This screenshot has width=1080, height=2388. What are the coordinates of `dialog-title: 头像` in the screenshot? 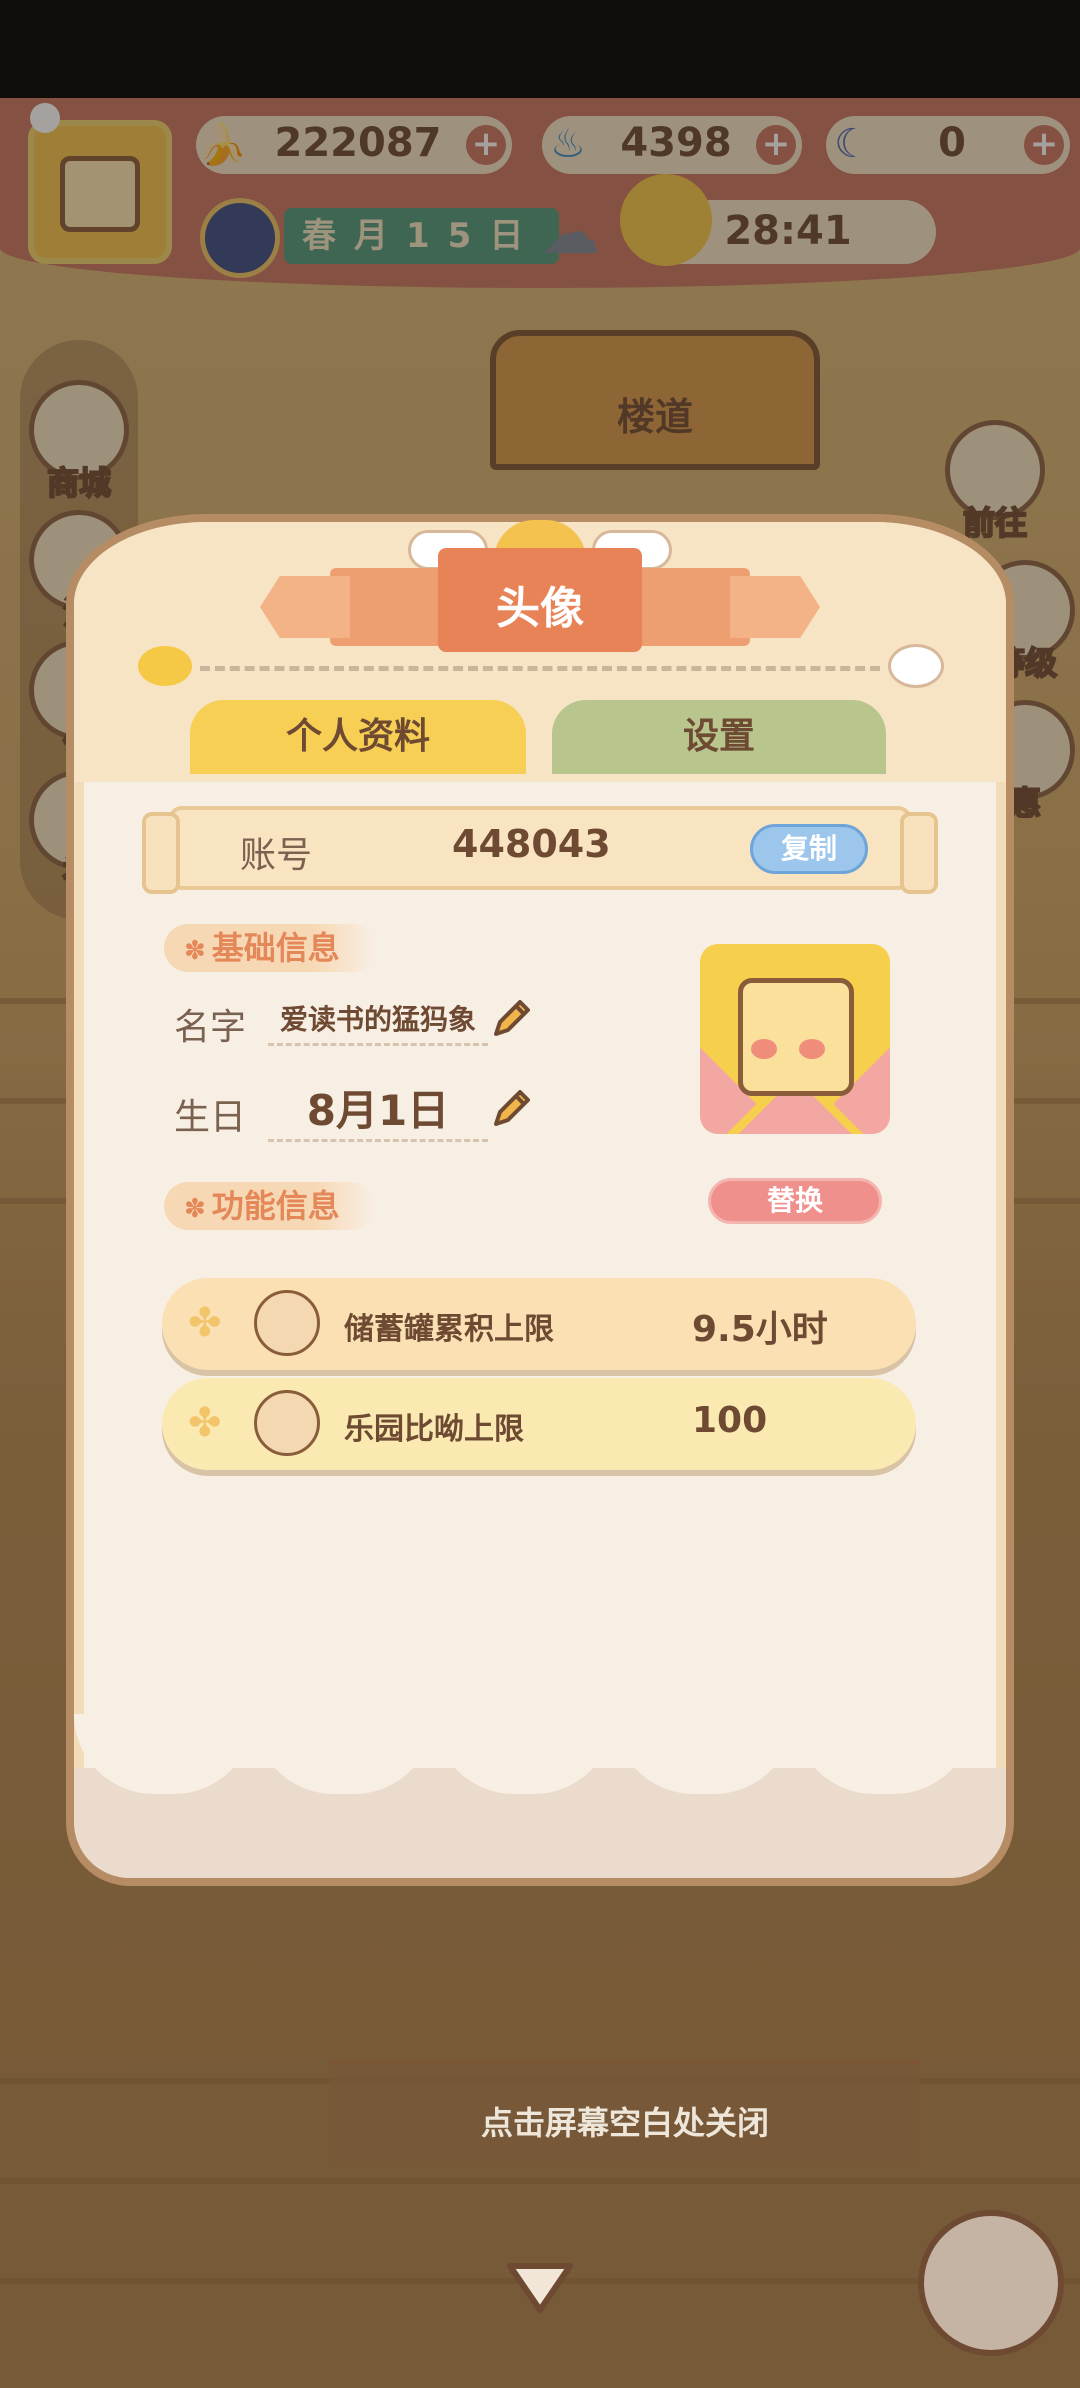 It's located at (540, 608).